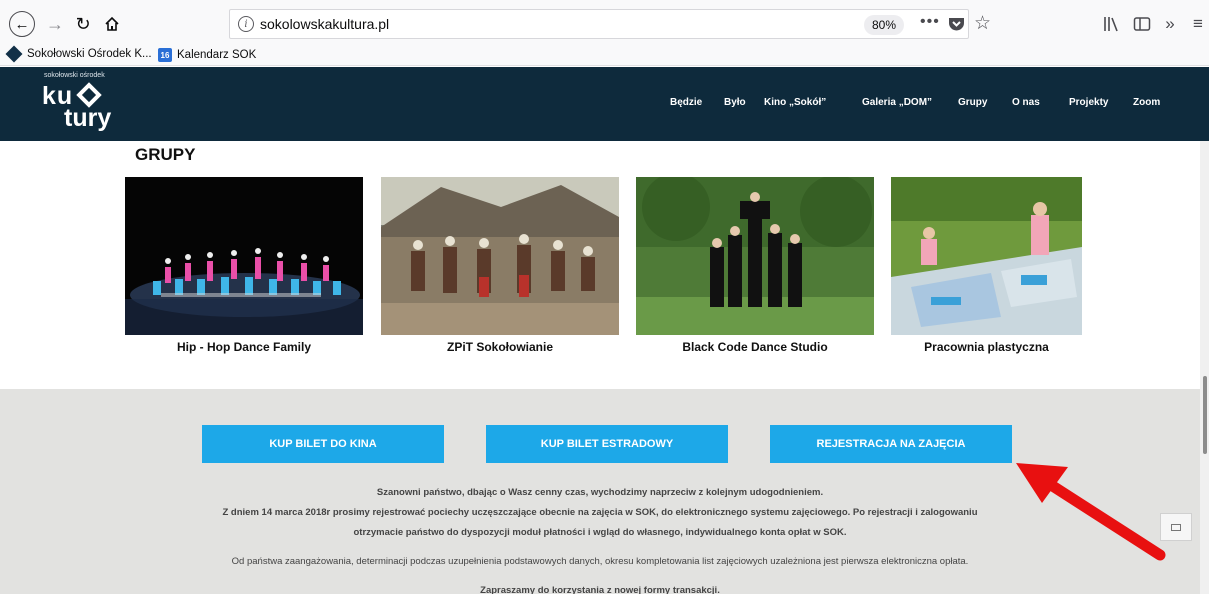 This screenshot has height=594, width=1209. I want to click on bookmark-star-icon: ☆, so click(982, 23).